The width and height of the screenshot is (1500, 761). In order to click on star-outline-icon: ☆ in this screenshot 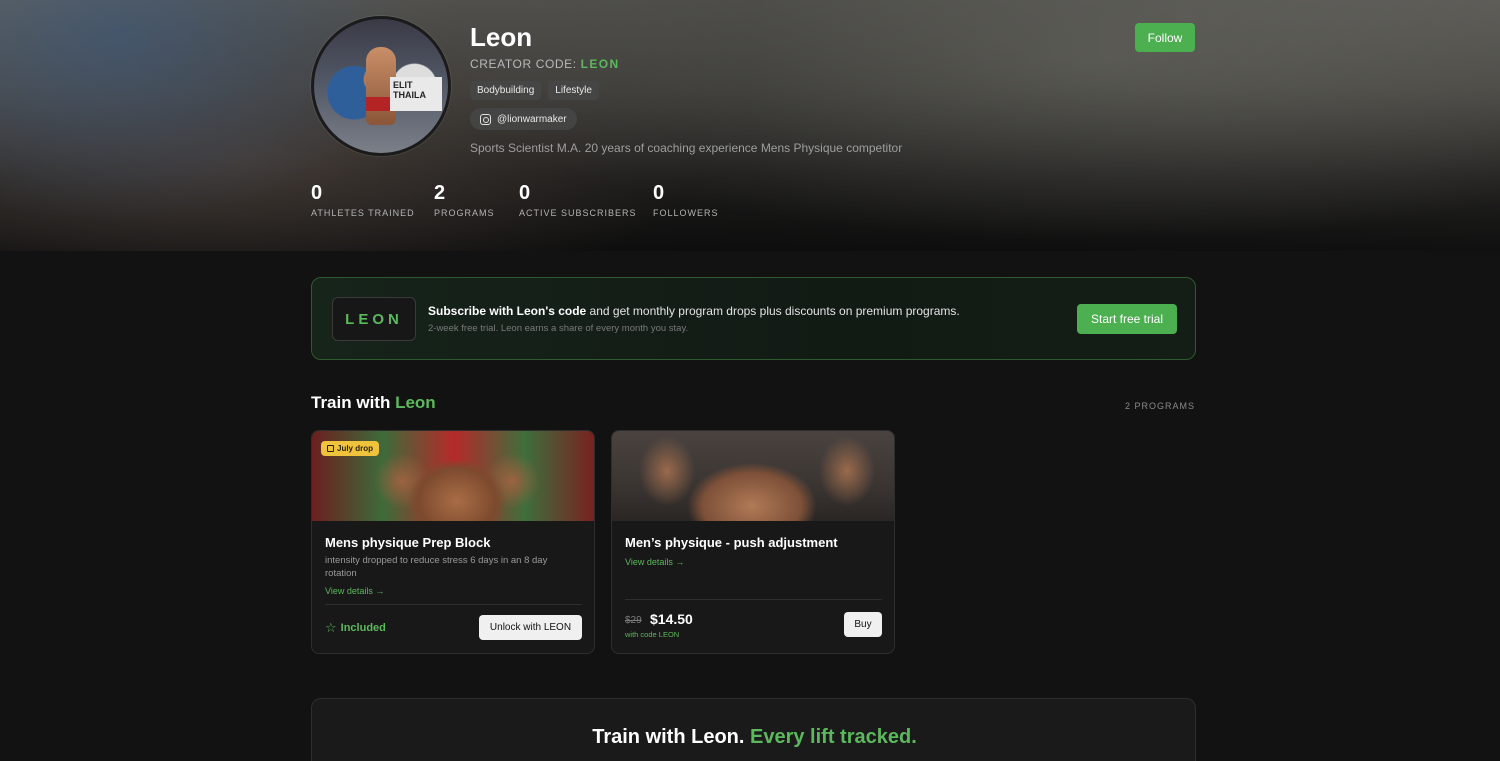, I will do `click(331, 627)`.